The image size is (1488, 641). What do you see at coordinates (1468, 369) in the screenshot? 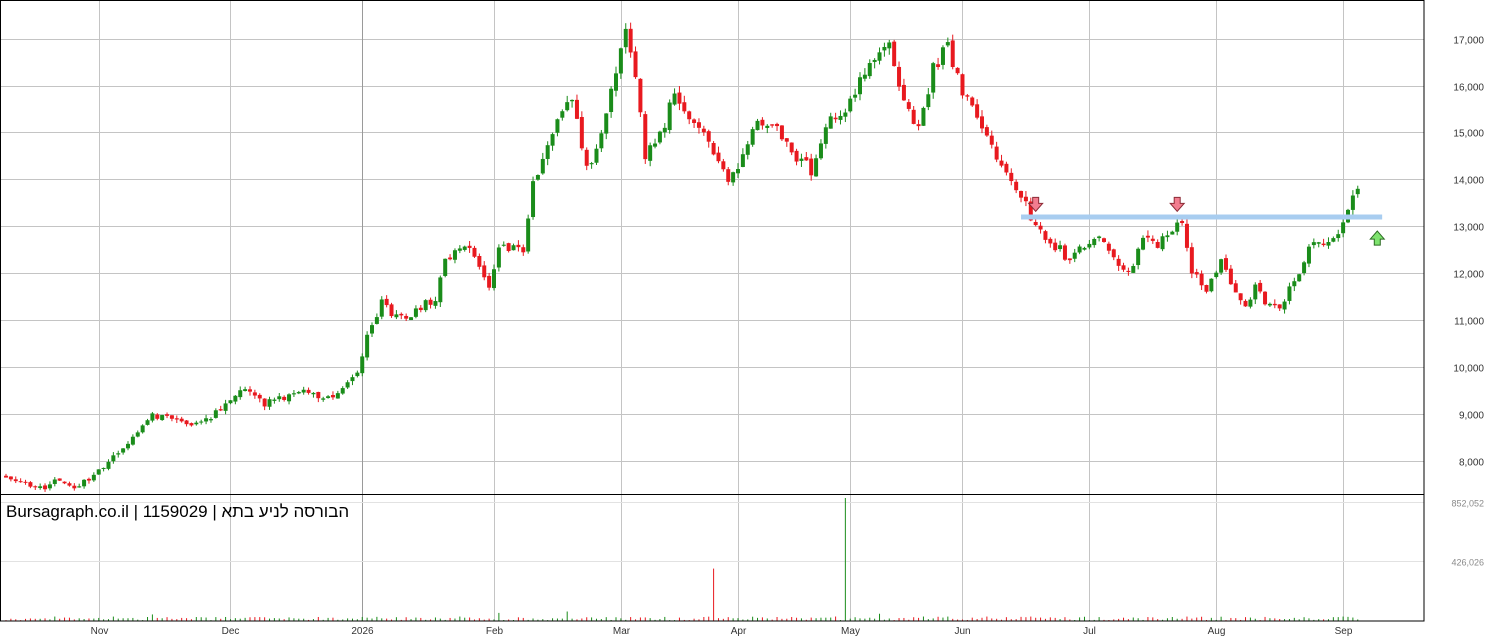
I see `price-tick-label: 10,000` at bounding box center [1468, 369].